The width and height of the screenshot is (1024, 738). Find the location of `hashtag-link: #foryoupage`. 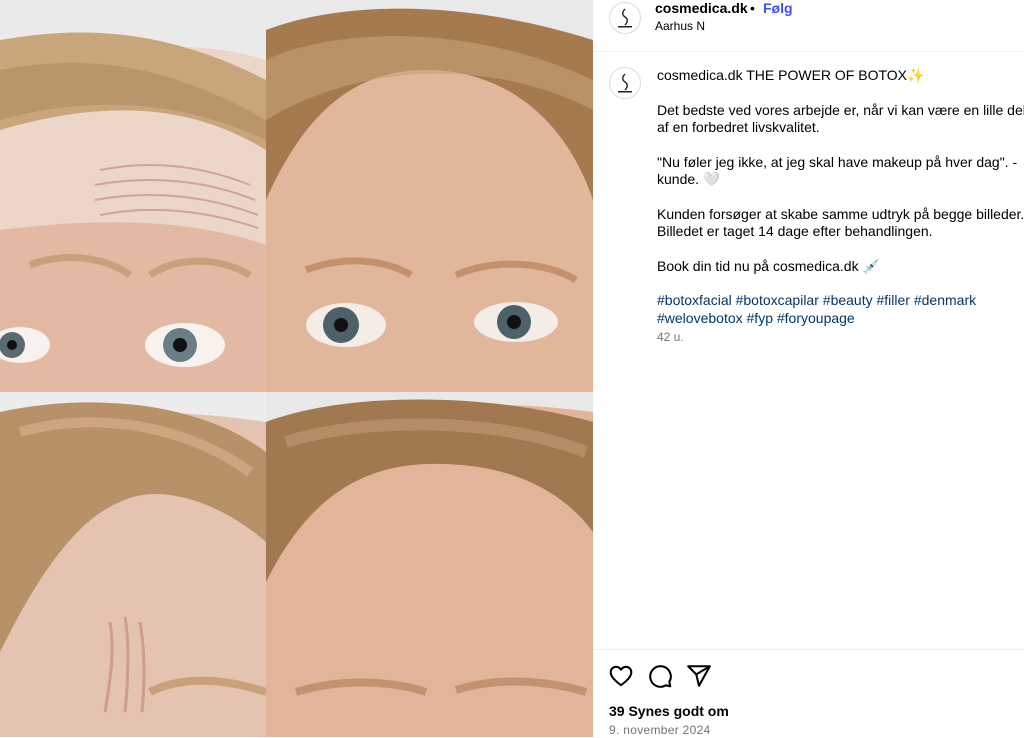

hashtag-link: #foryoupage is located at coordinates (816, 318).